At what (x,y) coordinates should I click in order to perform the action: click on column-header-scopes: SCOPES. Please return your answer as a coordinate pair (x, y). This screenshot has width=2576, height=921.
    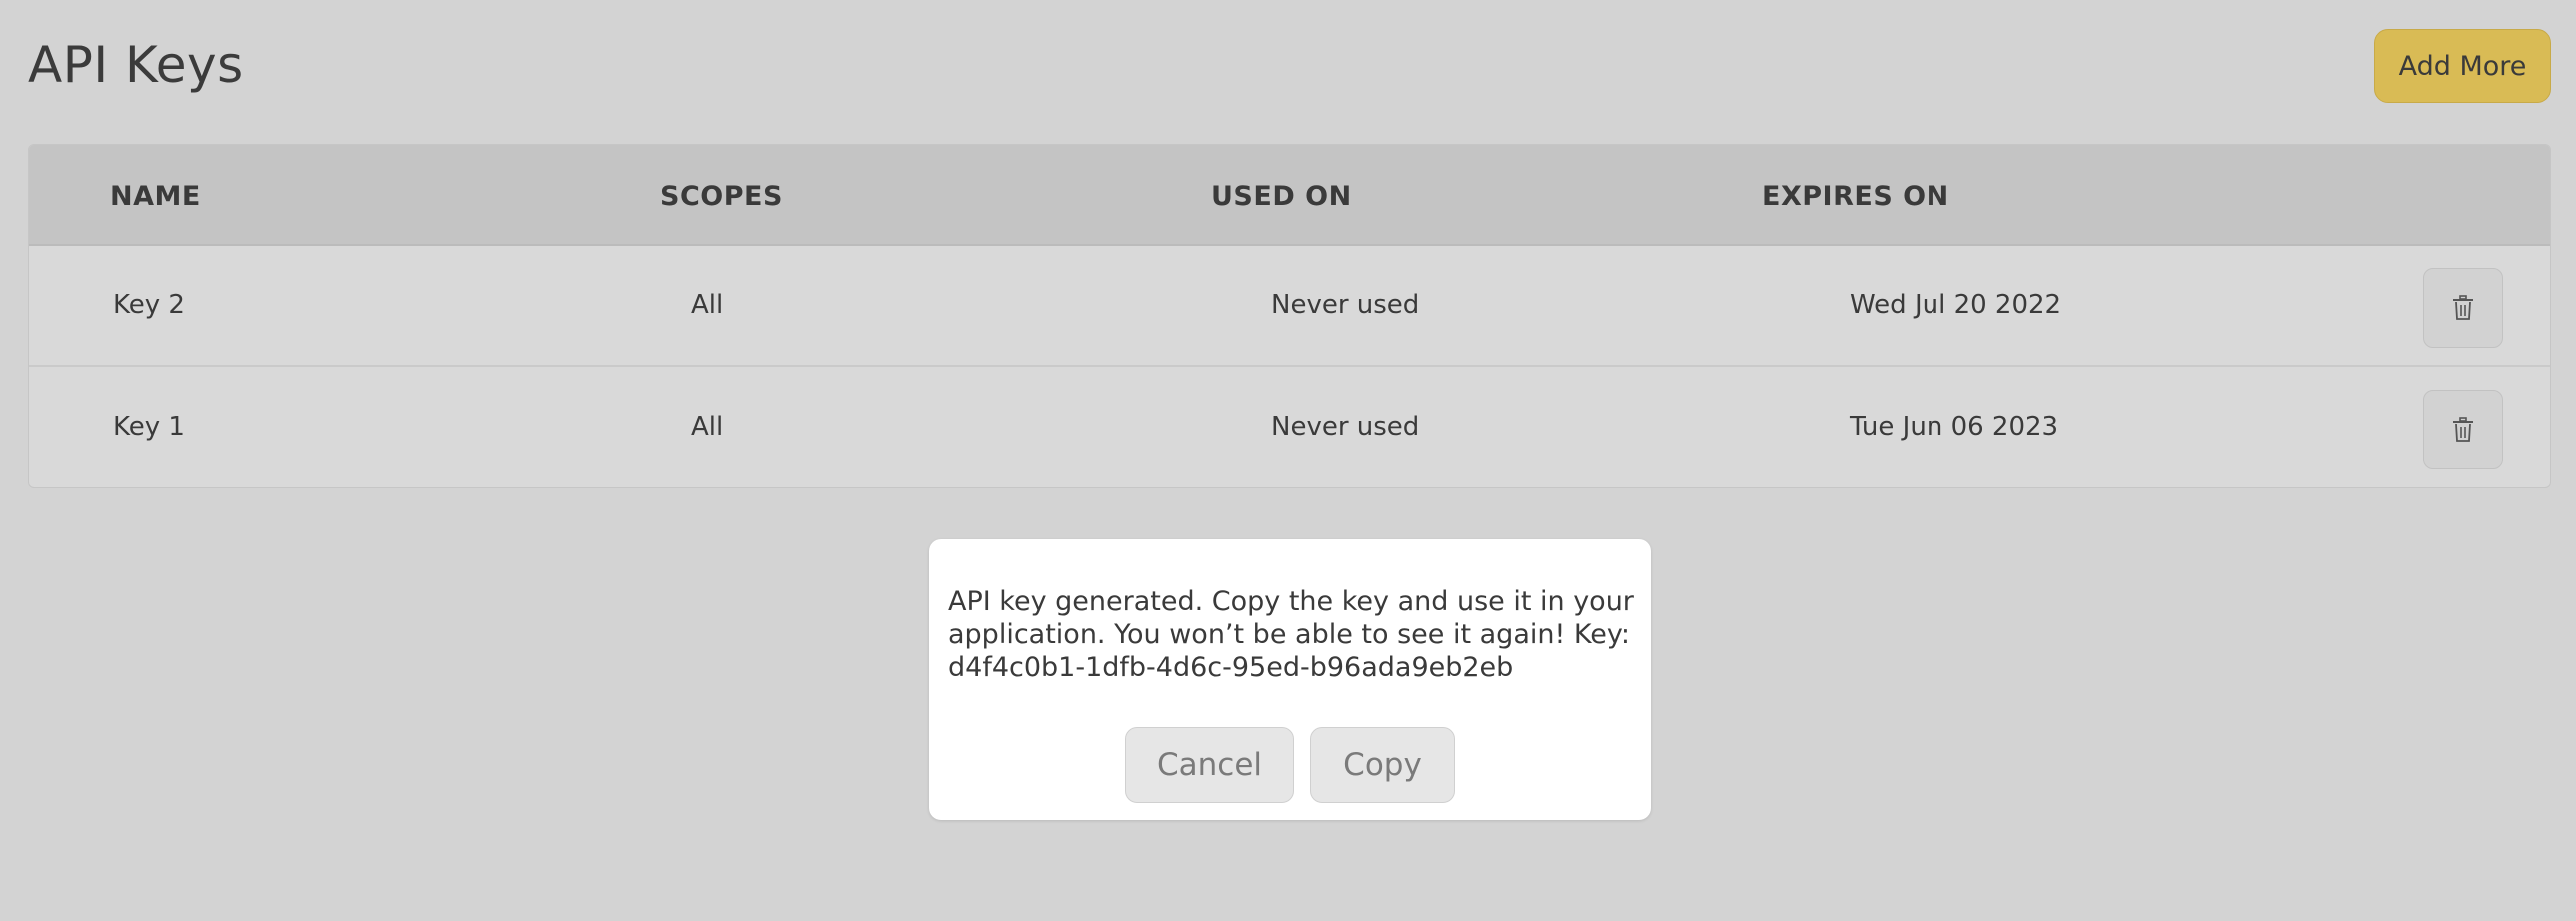
    Looking at the image, I should click on (721, 196).